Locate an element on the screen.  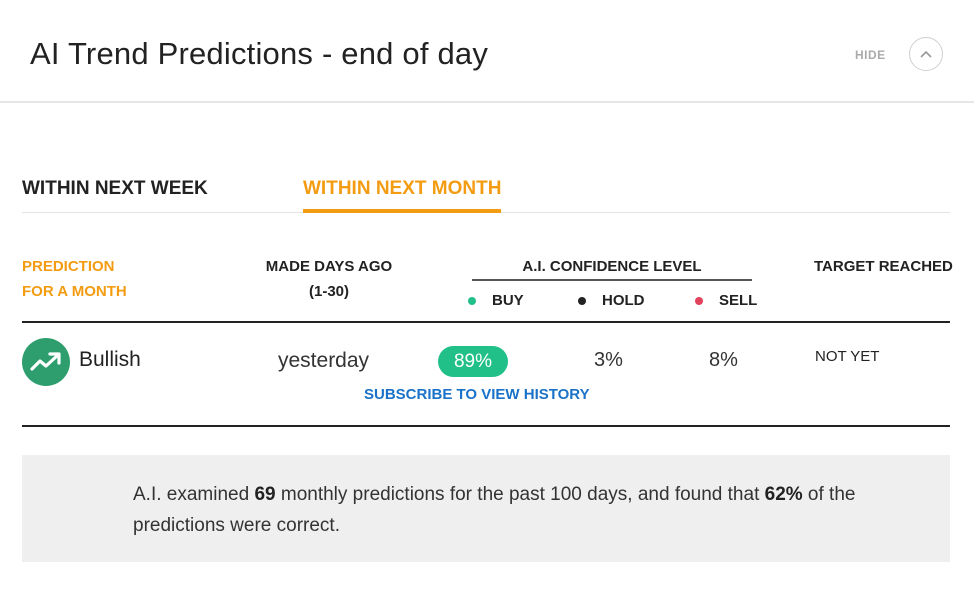
summary-percent: 62% is located at coordinates (783, 494).